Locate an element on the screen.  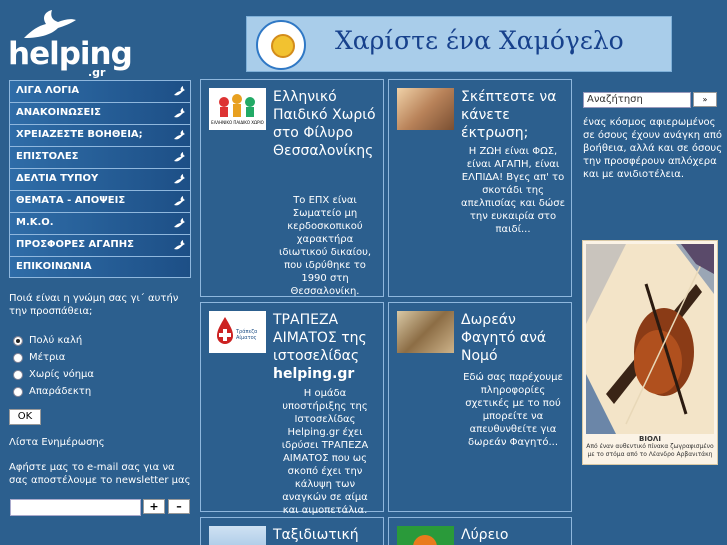
menu-item-letters: ΕΠΙΣΤΟΛΕΣ is located at coordinates (100, 157).